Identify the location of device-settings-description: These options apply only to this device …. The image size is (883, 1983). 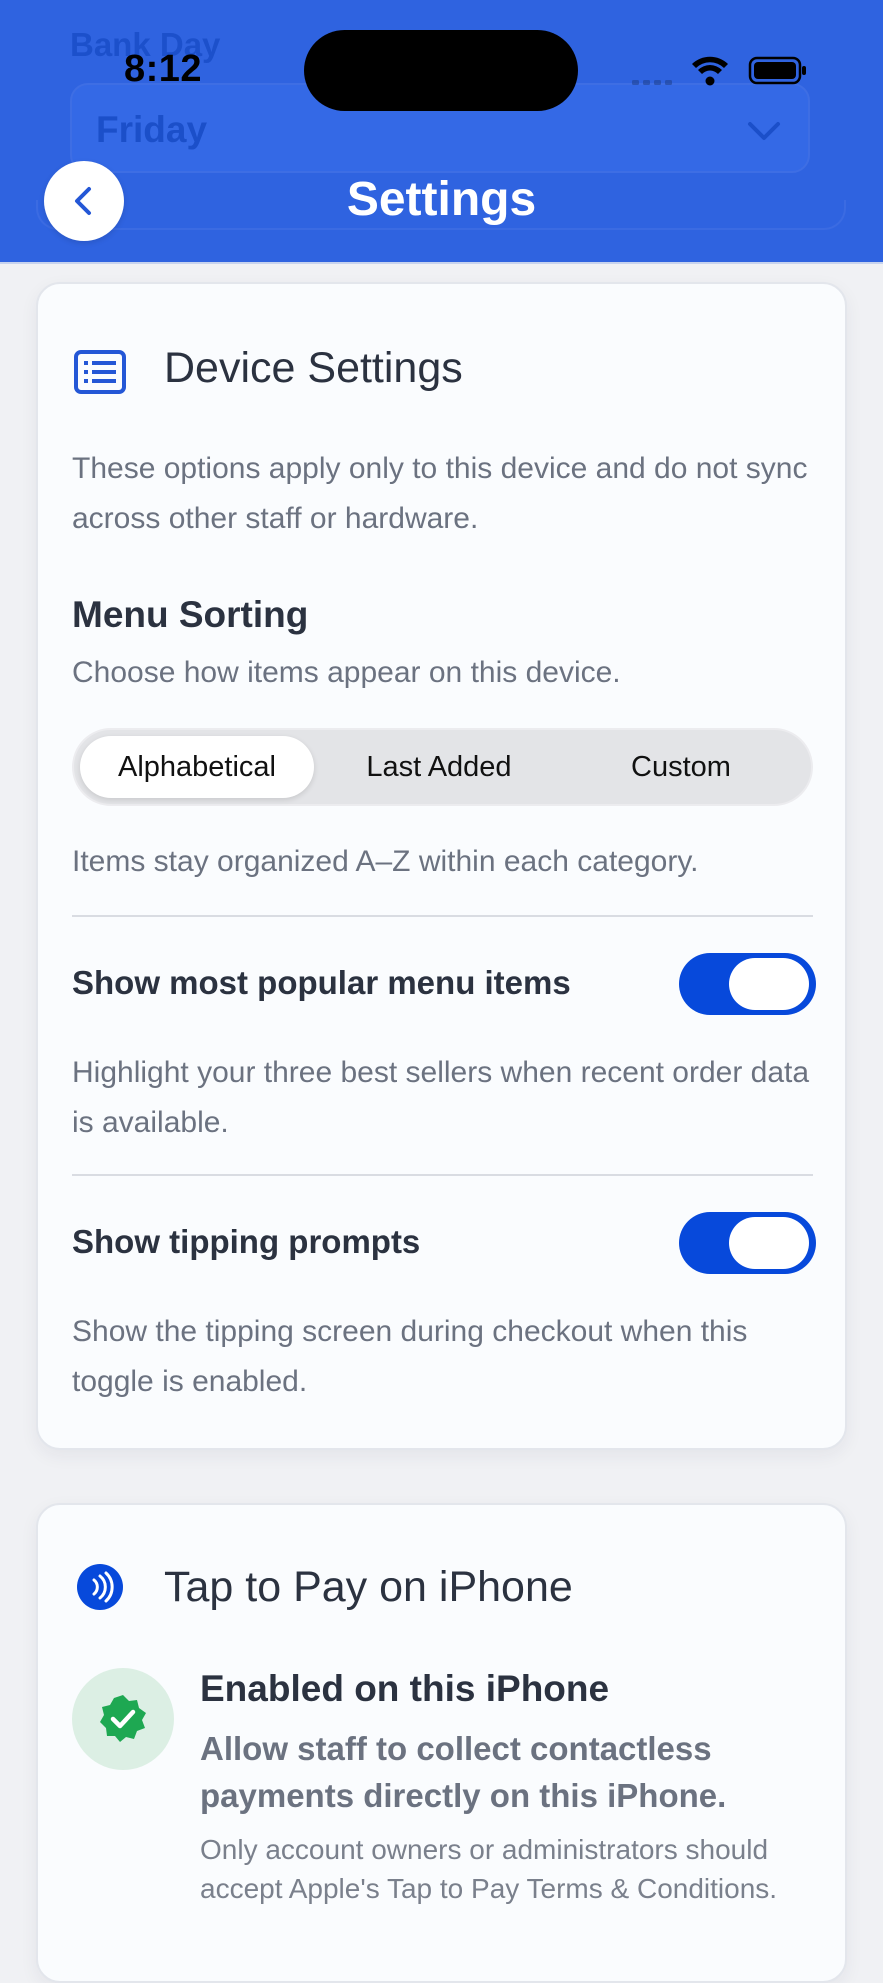
(440, 493).